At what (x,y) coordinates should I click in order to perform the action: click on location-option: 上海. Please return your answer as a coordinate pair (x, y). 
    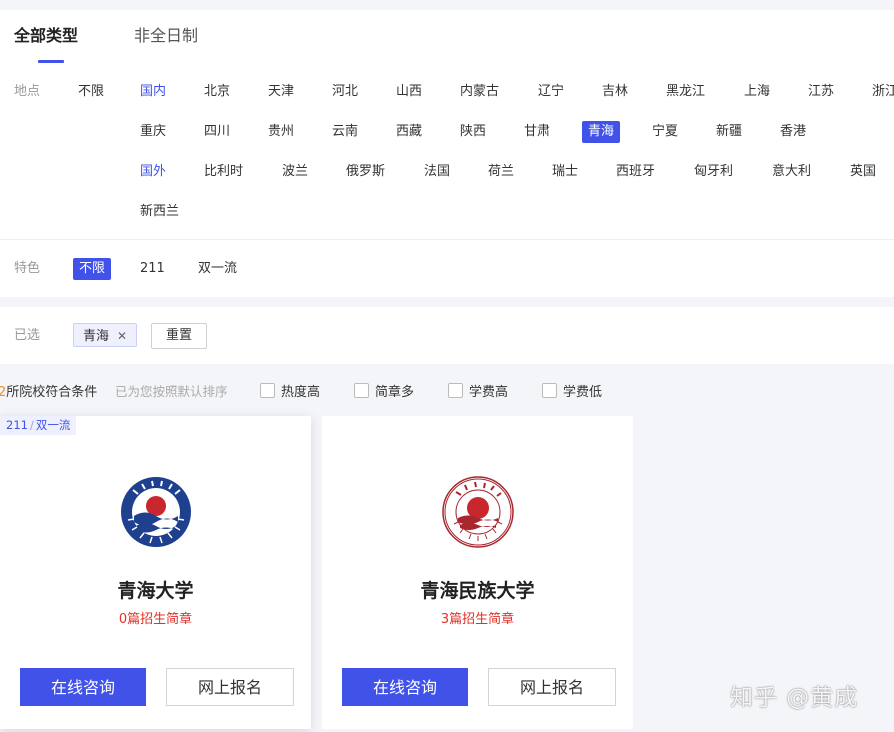
    Looking at the image, I should click on (757, 92).